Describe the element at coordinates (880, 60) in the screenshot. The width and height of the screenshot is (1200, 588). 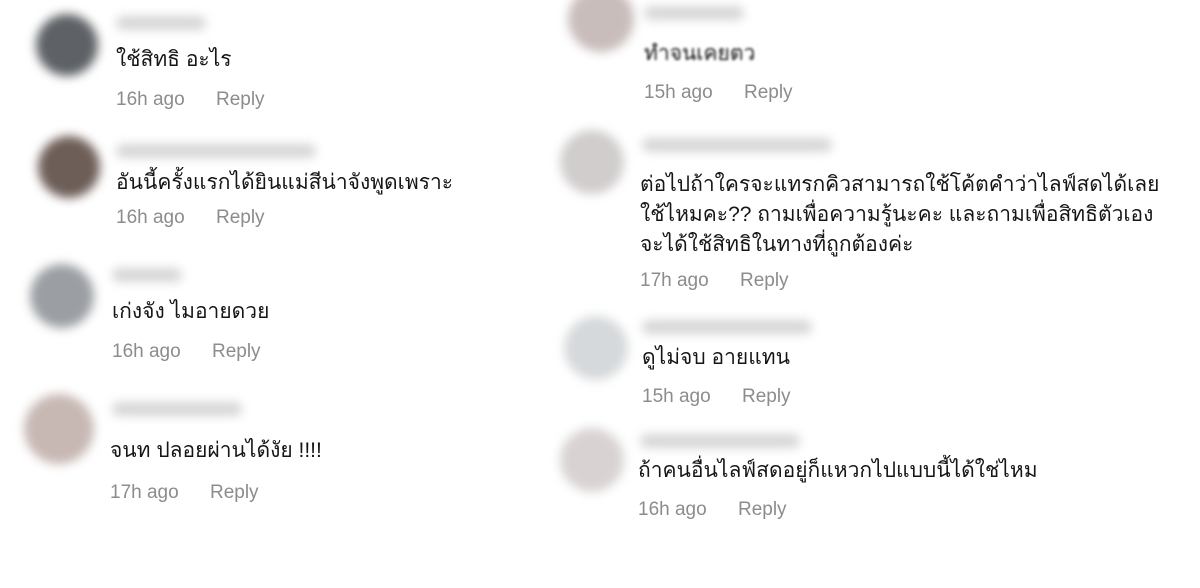
I see `comment-item: ทําจนเคยตว 15h ago Reply` at that location.